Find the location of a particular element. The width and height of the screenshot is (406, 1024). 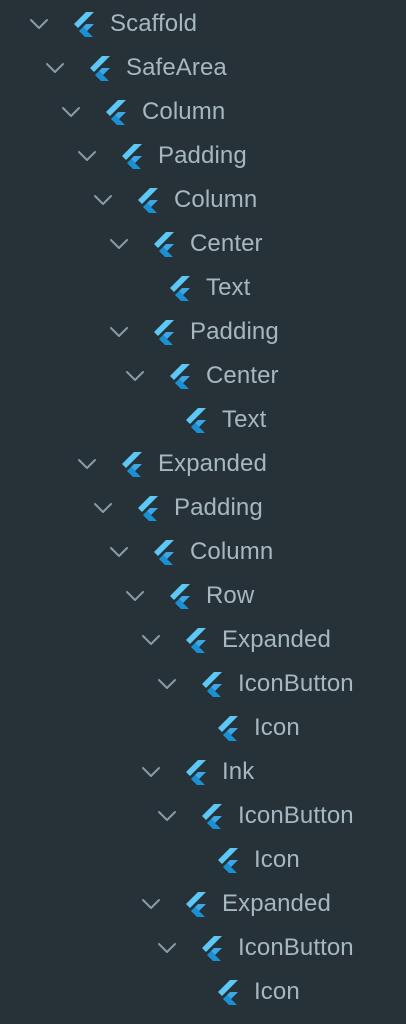

tree-node-label: SafeArea is located at coordinates (176, 67).